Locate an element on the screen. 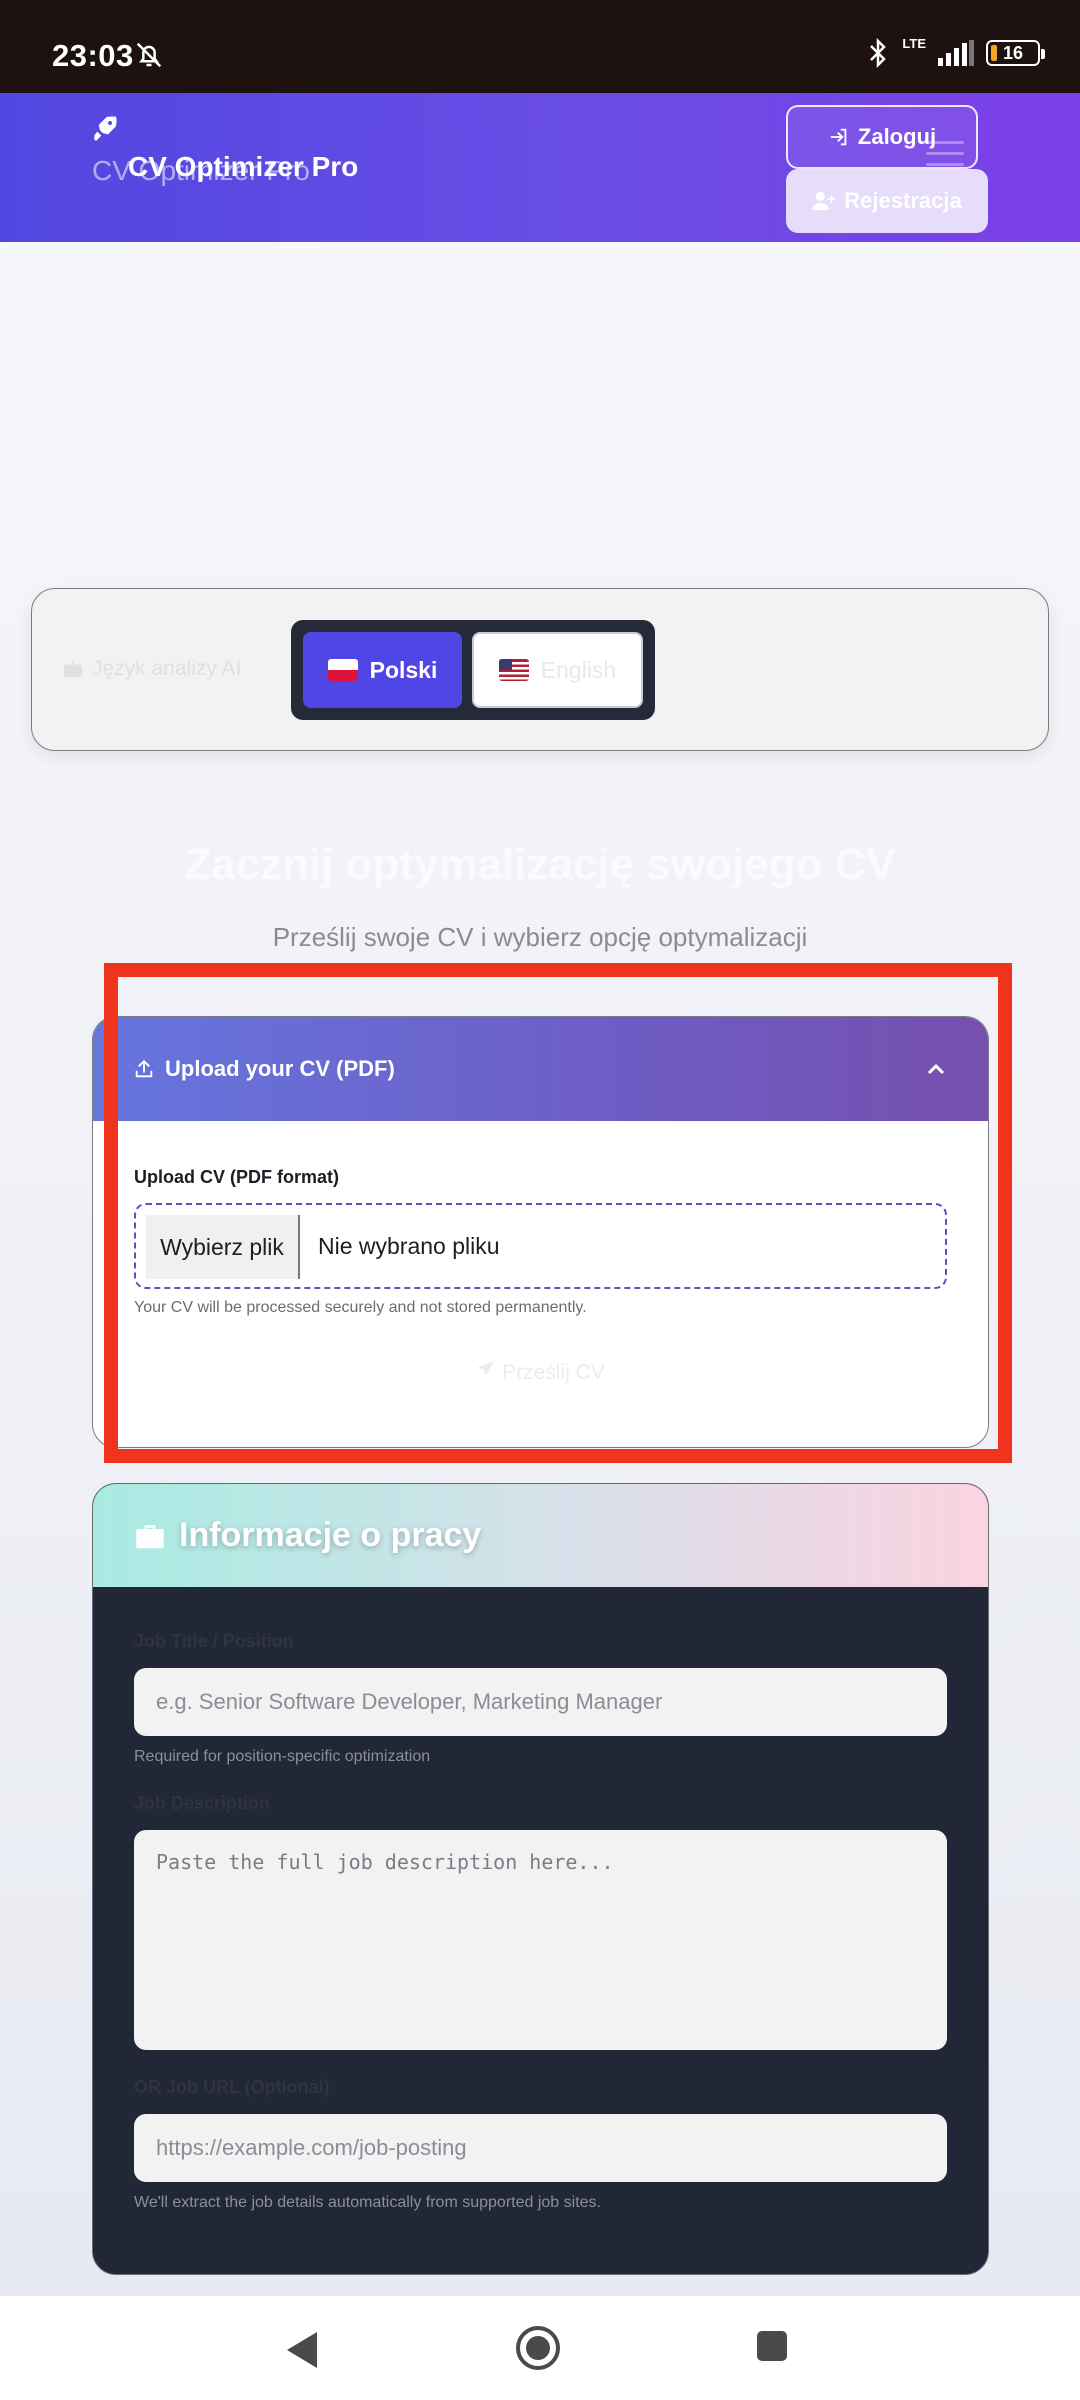 The width and height of the screenshot is (1080, 2400). register-label: Rejestracja is located at coordinates (903, 200).